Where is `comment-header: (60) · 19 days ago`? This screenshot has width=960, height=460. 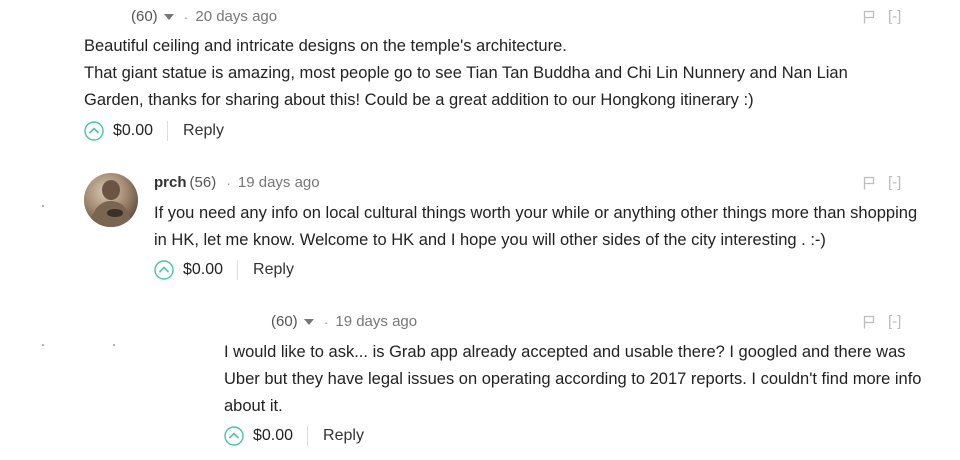 comment-header: (60) · 19 days ago is located at coordinates (344, 321).